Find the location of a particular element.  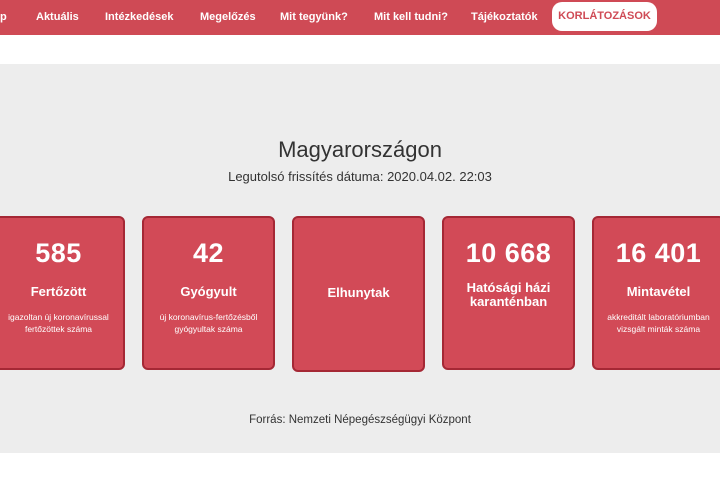

nav-item-megelozes: Megelőzés is located at coordinates (228, 17).